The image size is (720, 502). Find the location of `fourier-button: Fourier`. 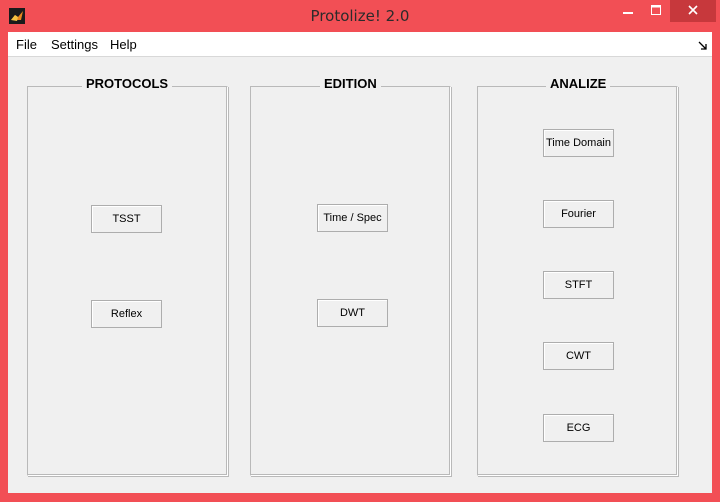

fourier-button: Fourier is located at coordinates (578, 214).